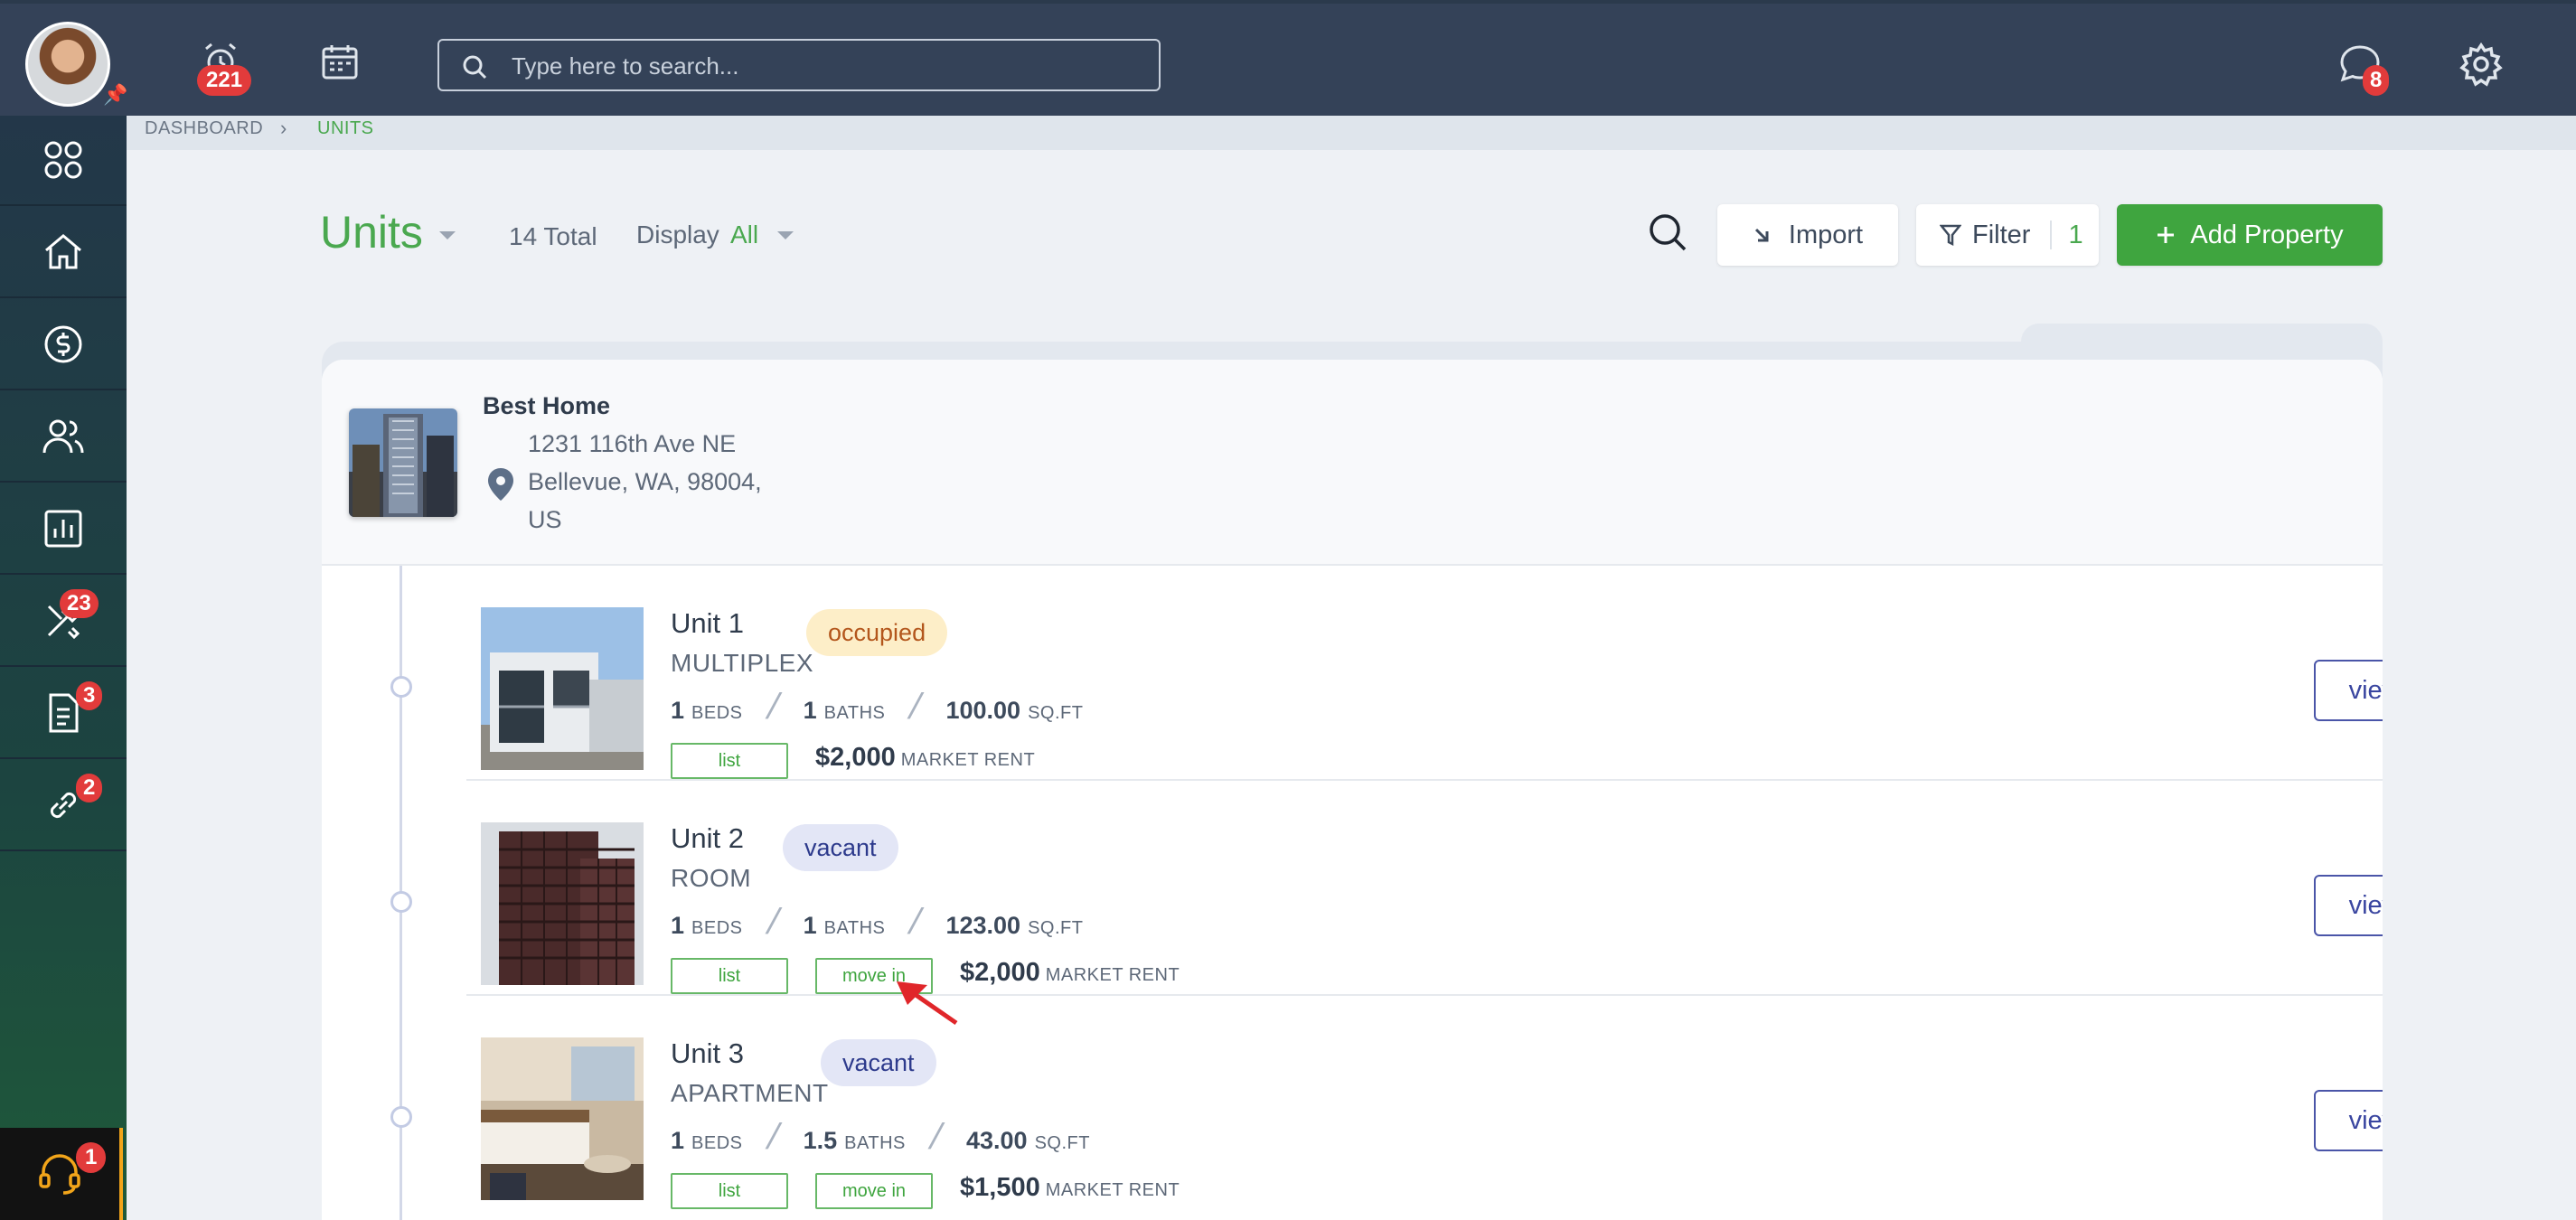  What do you see at coordinates (1000, 1187) in the screenshot?
I see `rent-value: $1,500` at bounding box center [1000, 1187].